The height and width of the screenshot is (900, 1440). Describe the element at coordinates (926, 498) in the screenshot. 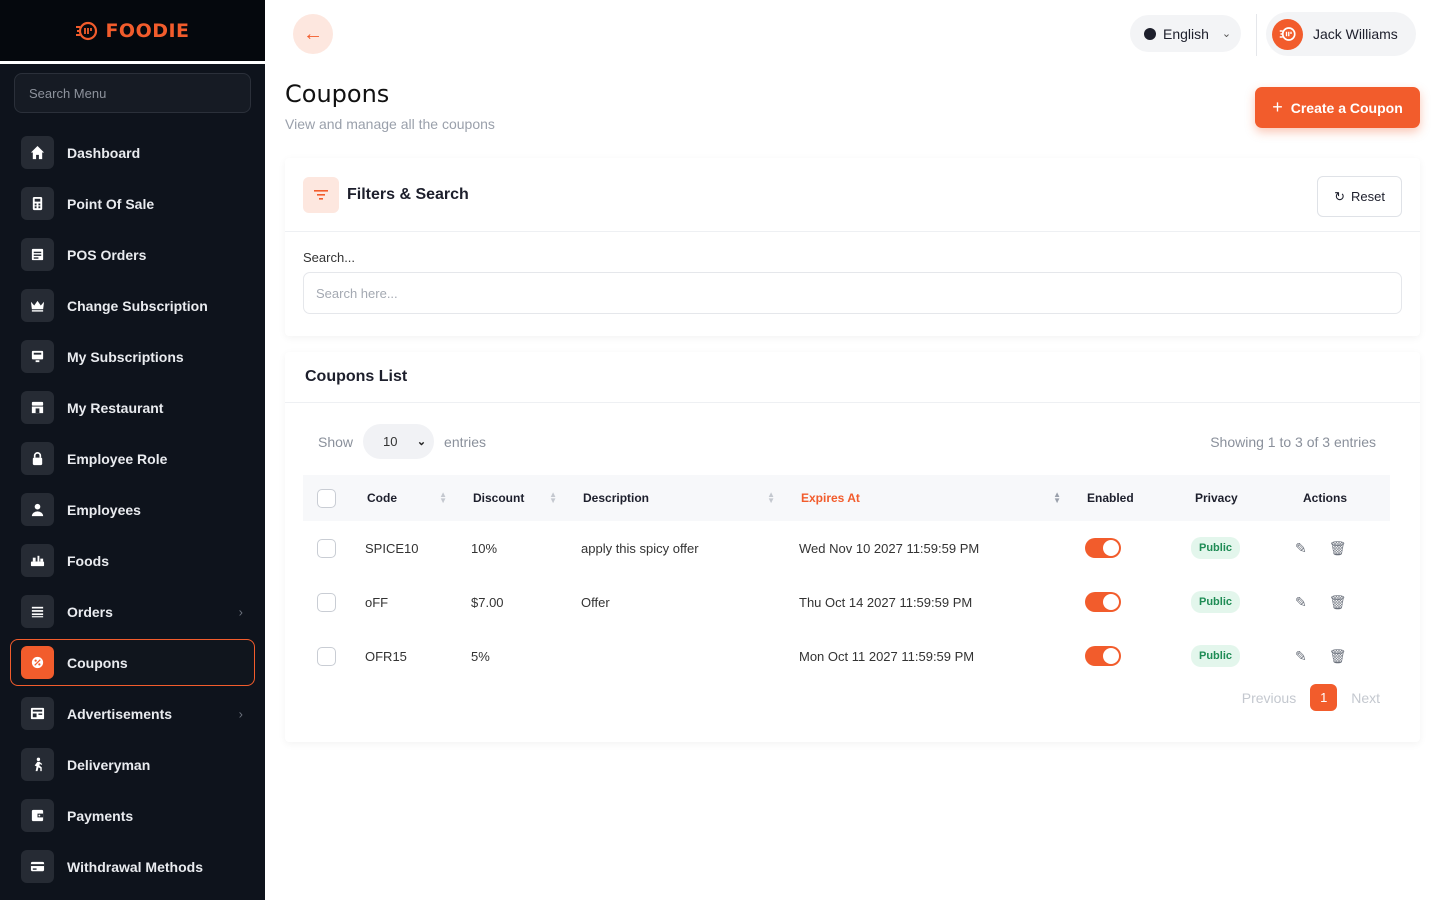

I see `column-header-expires-at: Expires At ▲ ▼` at that location.